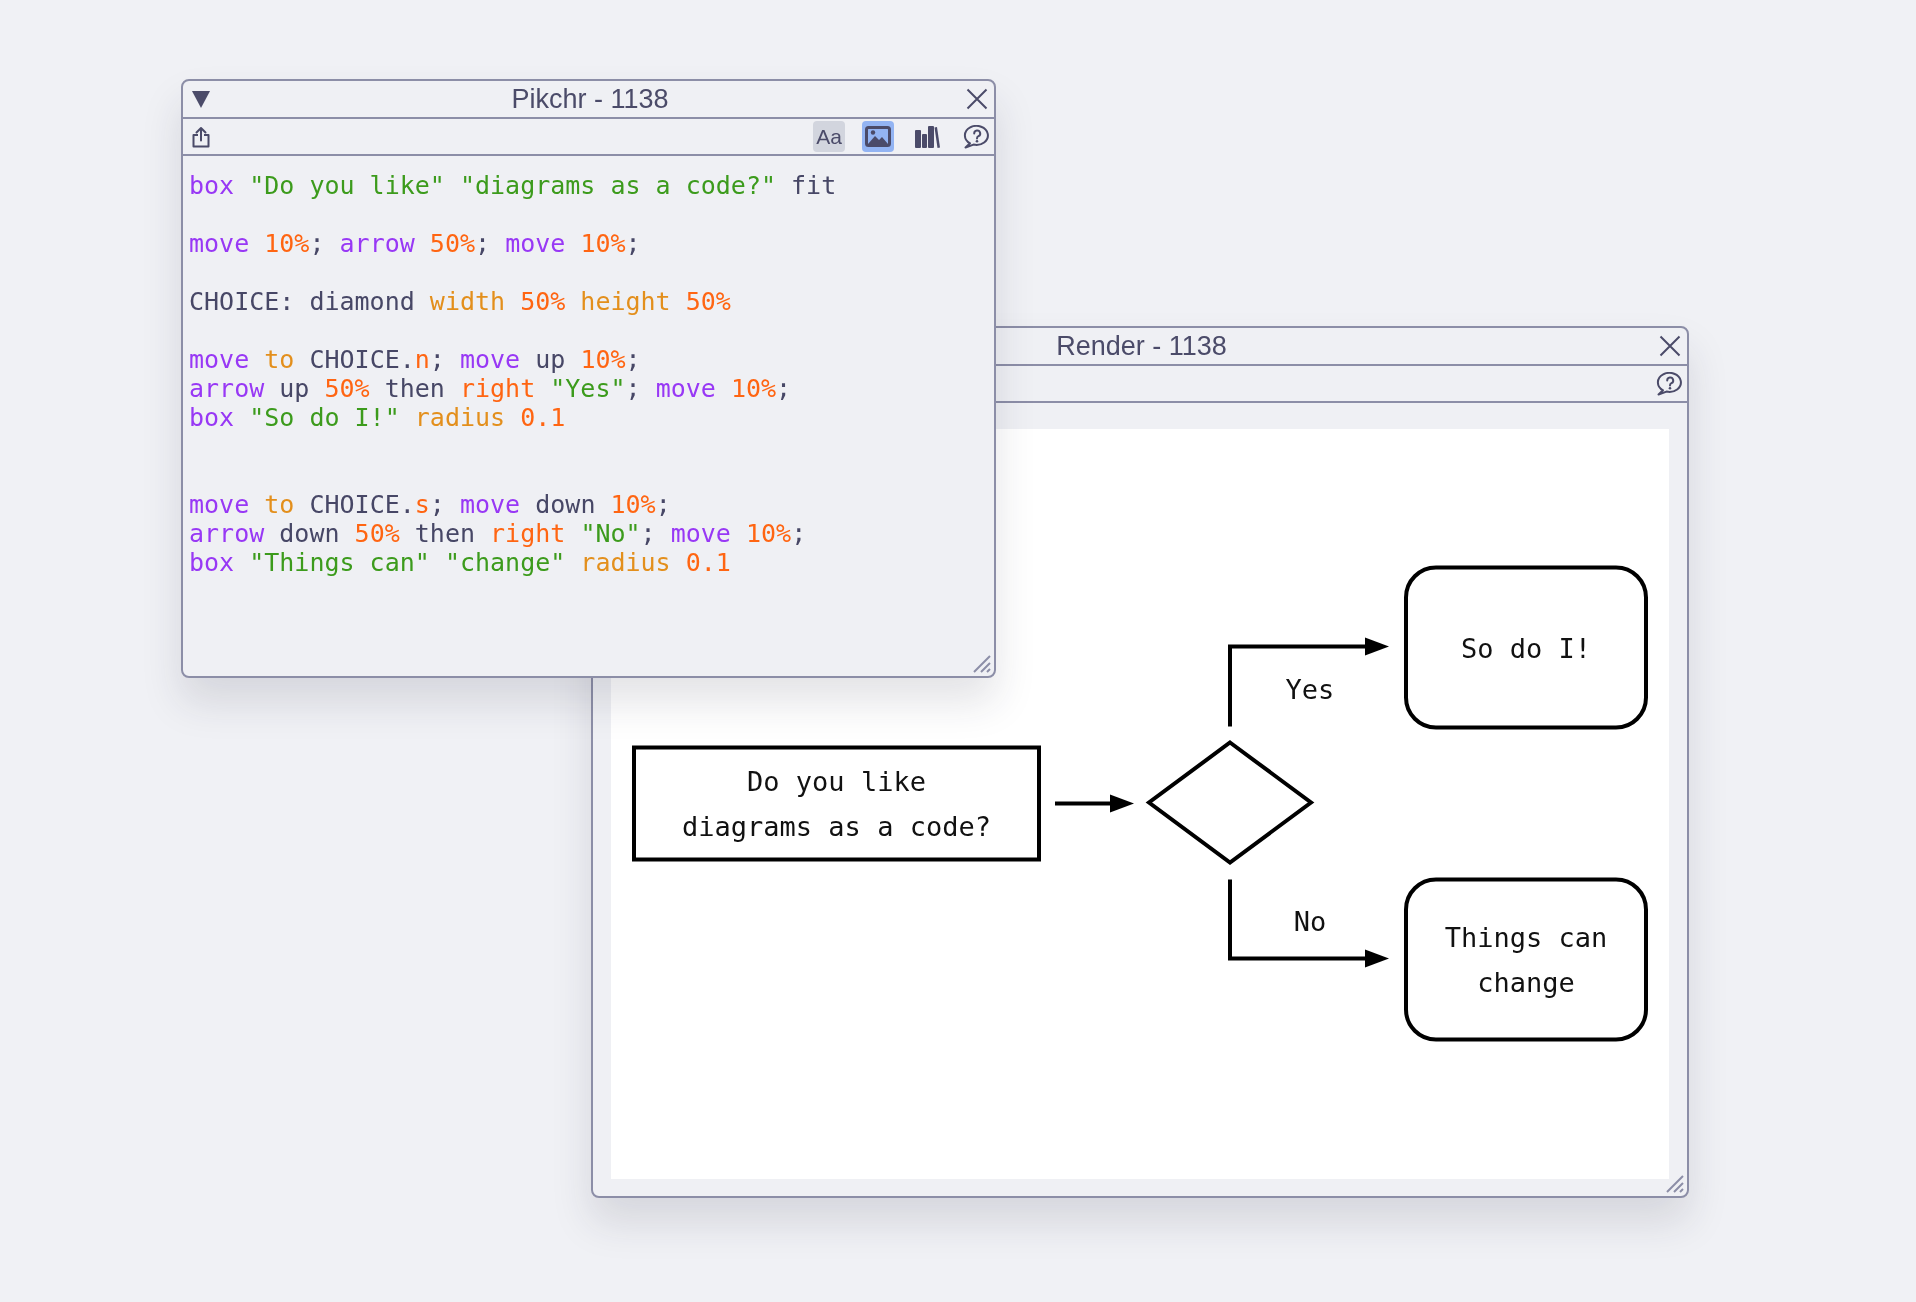 This screenshot has height=1302, width=1916. Describe the element at coordinates (1141, 346) in the screenshot. I see `window-title: Render - 1138` at that location.